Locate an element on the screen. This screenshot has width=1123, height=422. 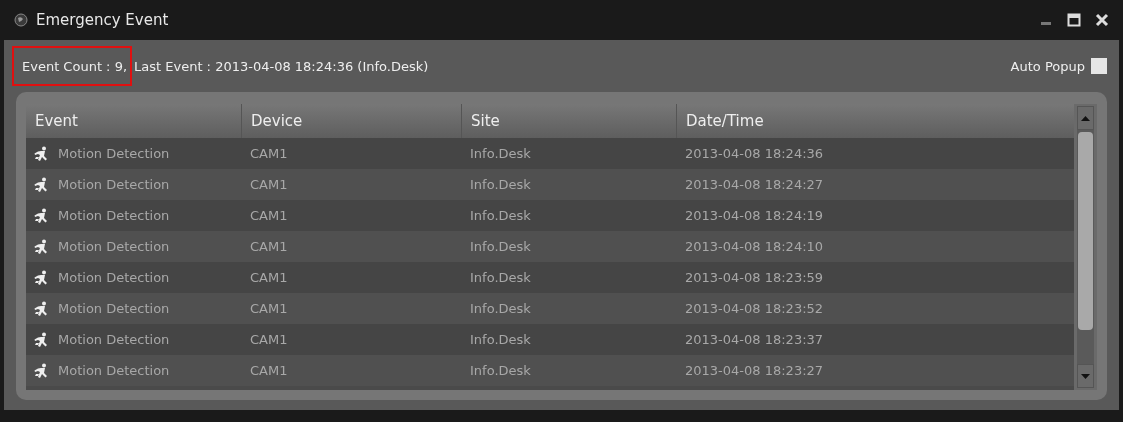
table-cell-text: 2013-04-08 18:24:19 is located at coordinates (754, 216).